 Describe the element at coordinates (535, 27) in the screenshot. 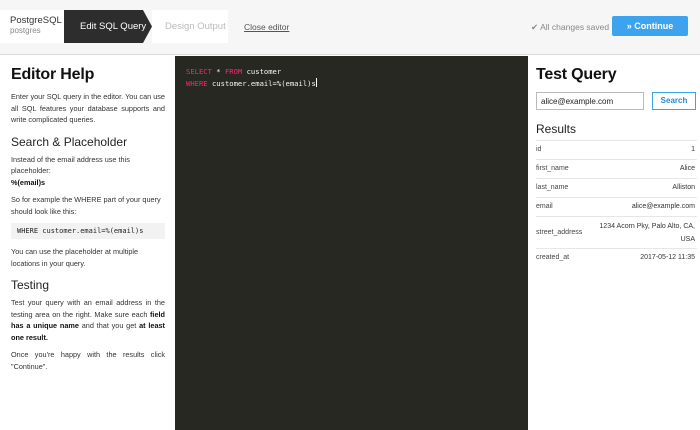

I see `checkmark-icon: ✔` at that location.